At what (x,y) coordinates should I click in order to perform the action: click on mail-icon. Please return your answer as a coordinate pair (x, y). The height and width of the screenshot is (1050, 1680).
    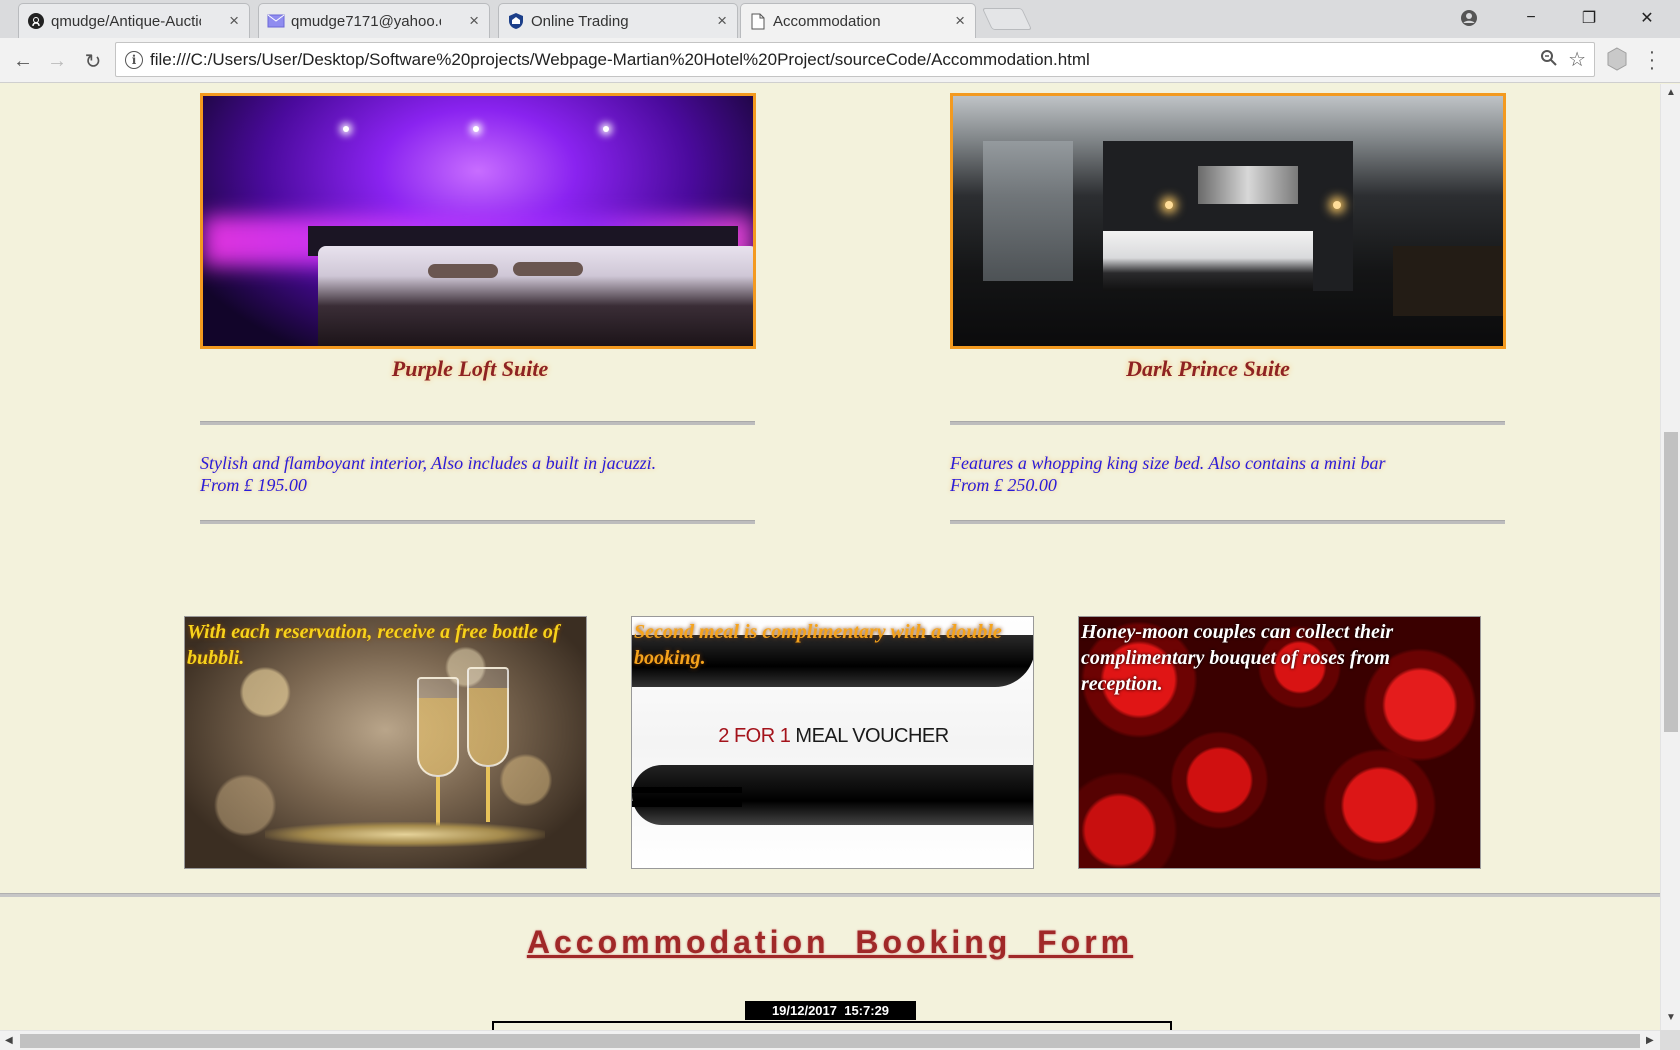
    Looking at the image, I should click on (276, 21).